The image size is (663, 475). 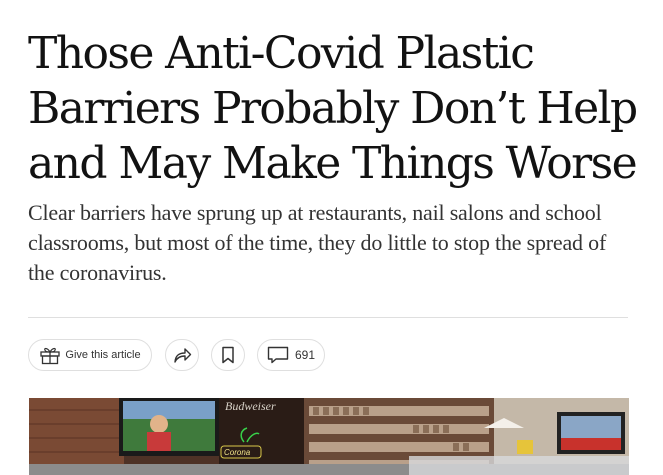 I want to click on give-article-label: Give this article, so click(x=103, y=355).